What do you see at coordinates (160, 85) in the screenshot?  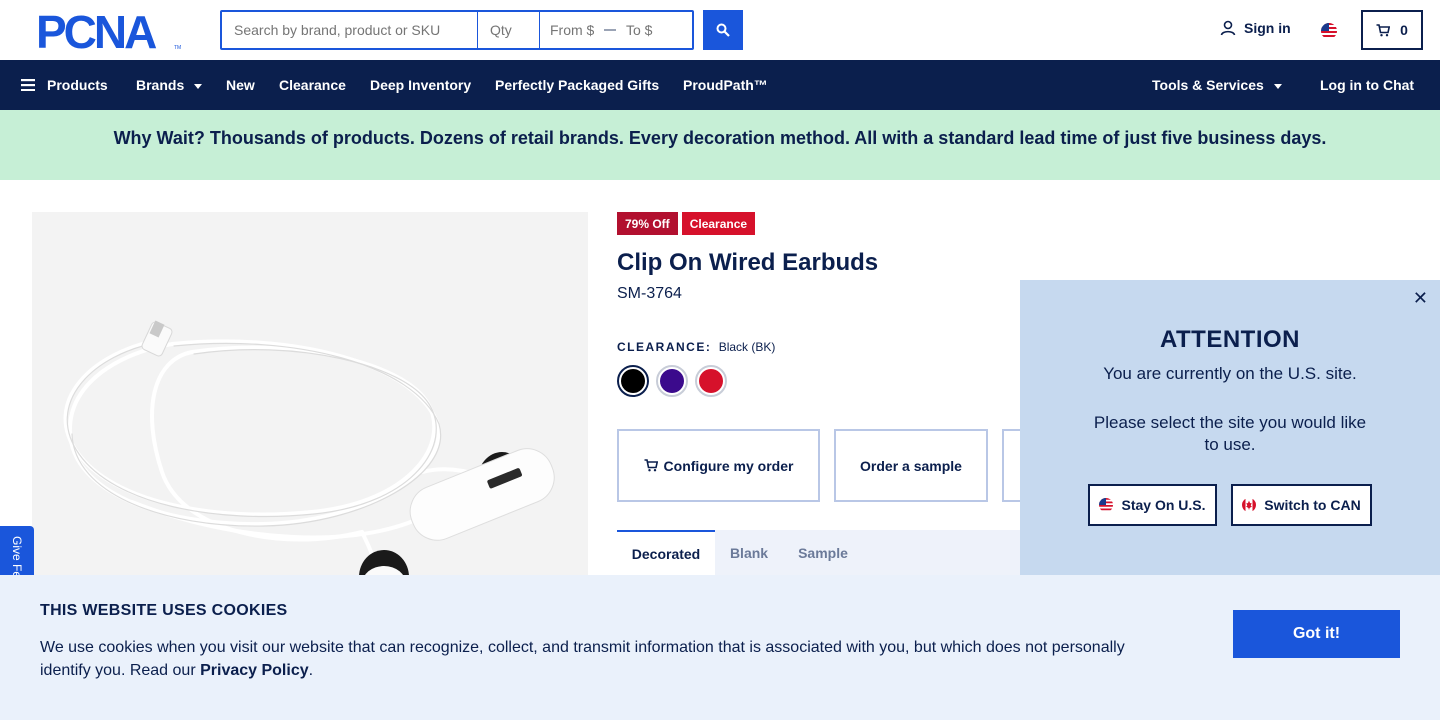 I see `nav-brands-label: Brands` at bounding box center [160, 85].